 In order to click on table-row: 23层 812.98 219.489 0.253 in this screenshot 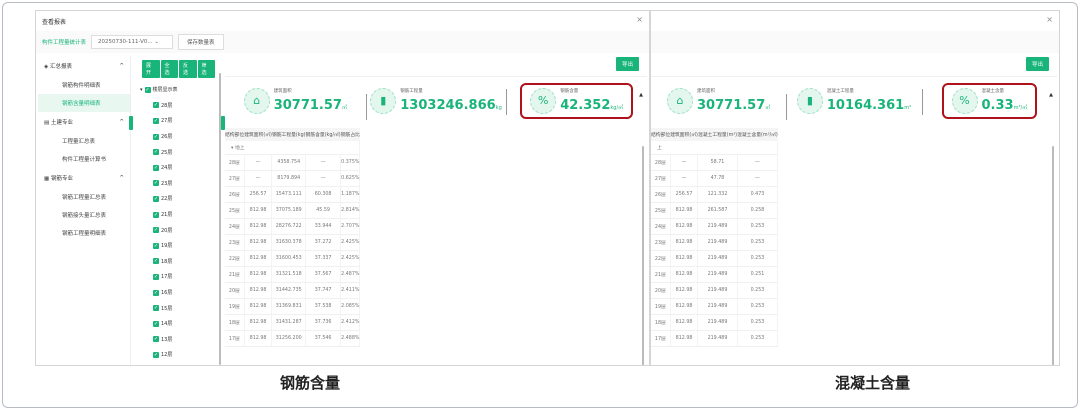, I will do `click(715, 242)`.